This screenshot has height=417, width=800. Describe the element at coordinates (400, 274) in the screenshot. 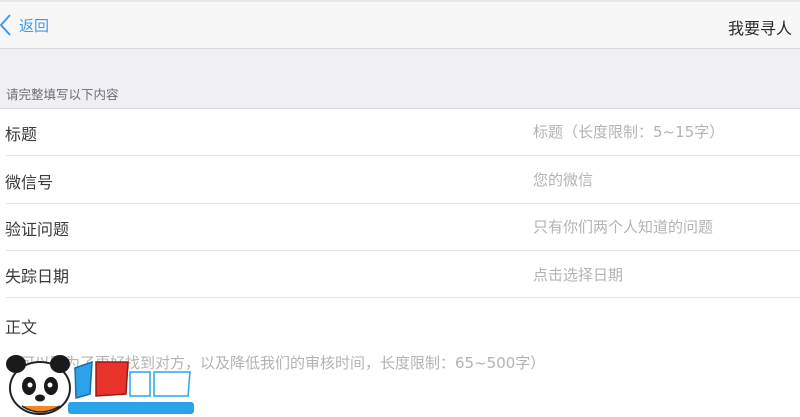

I see `form-row-missing-date: 失踪日期 点击选择日期` at that location.